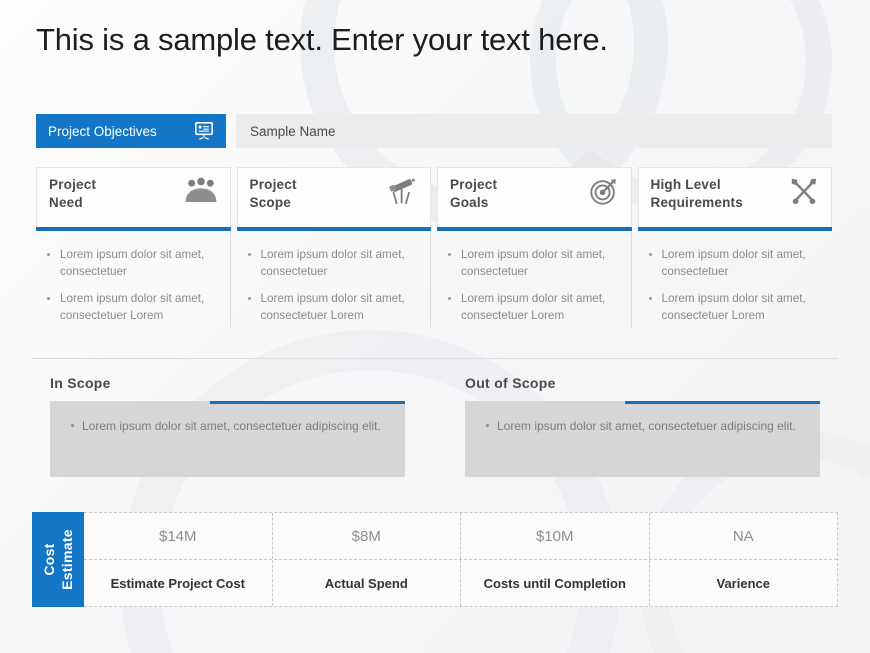 This screenshot has height=653, width=870. Describe the element at coordinates (72, 194) in the screenshot. I see `pillar-title: Project Need` at that location.